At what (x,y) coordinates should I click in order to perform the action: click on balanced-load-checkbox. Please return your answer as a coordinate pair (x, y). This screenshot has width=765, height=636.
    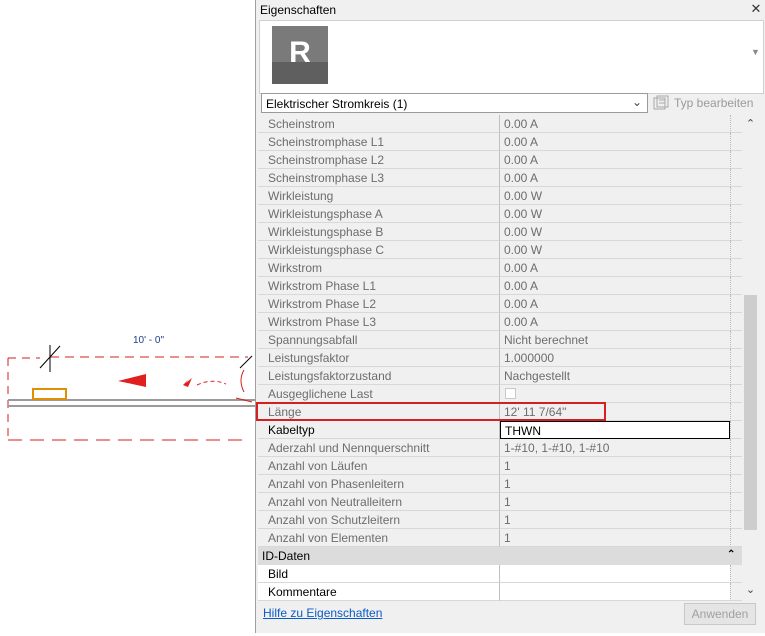
    Looking at the image, I should click on (510, 393).